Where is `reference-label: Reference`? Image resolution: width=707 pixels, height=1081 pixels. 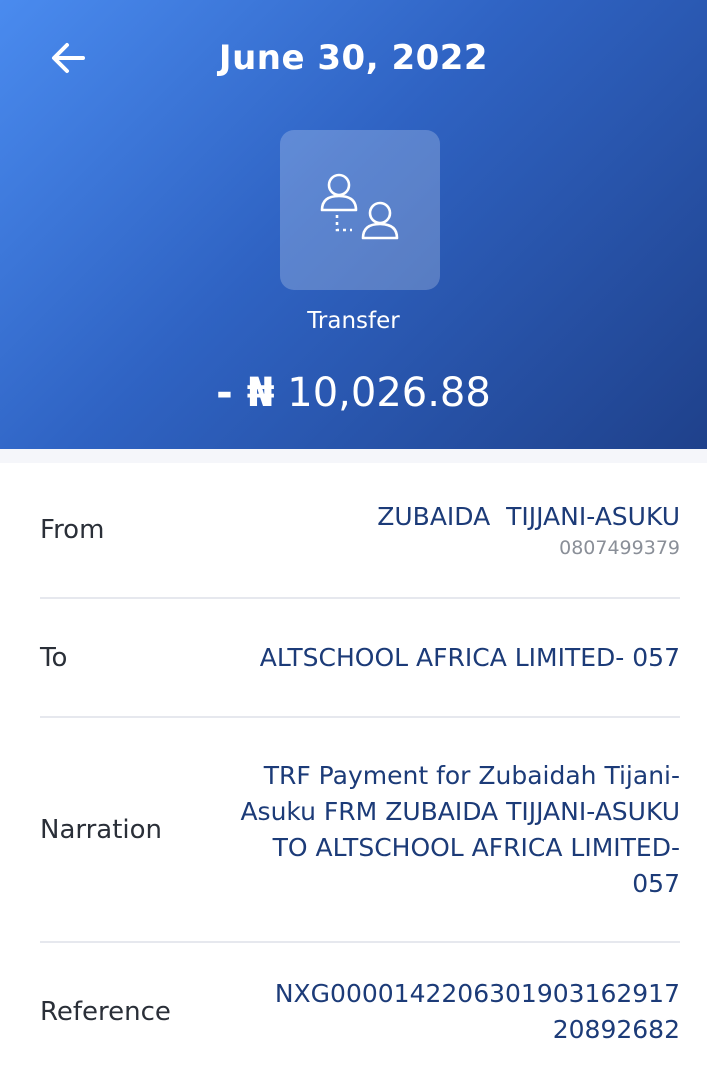 reference-label: Reference is located at coordinates (105, 1012).